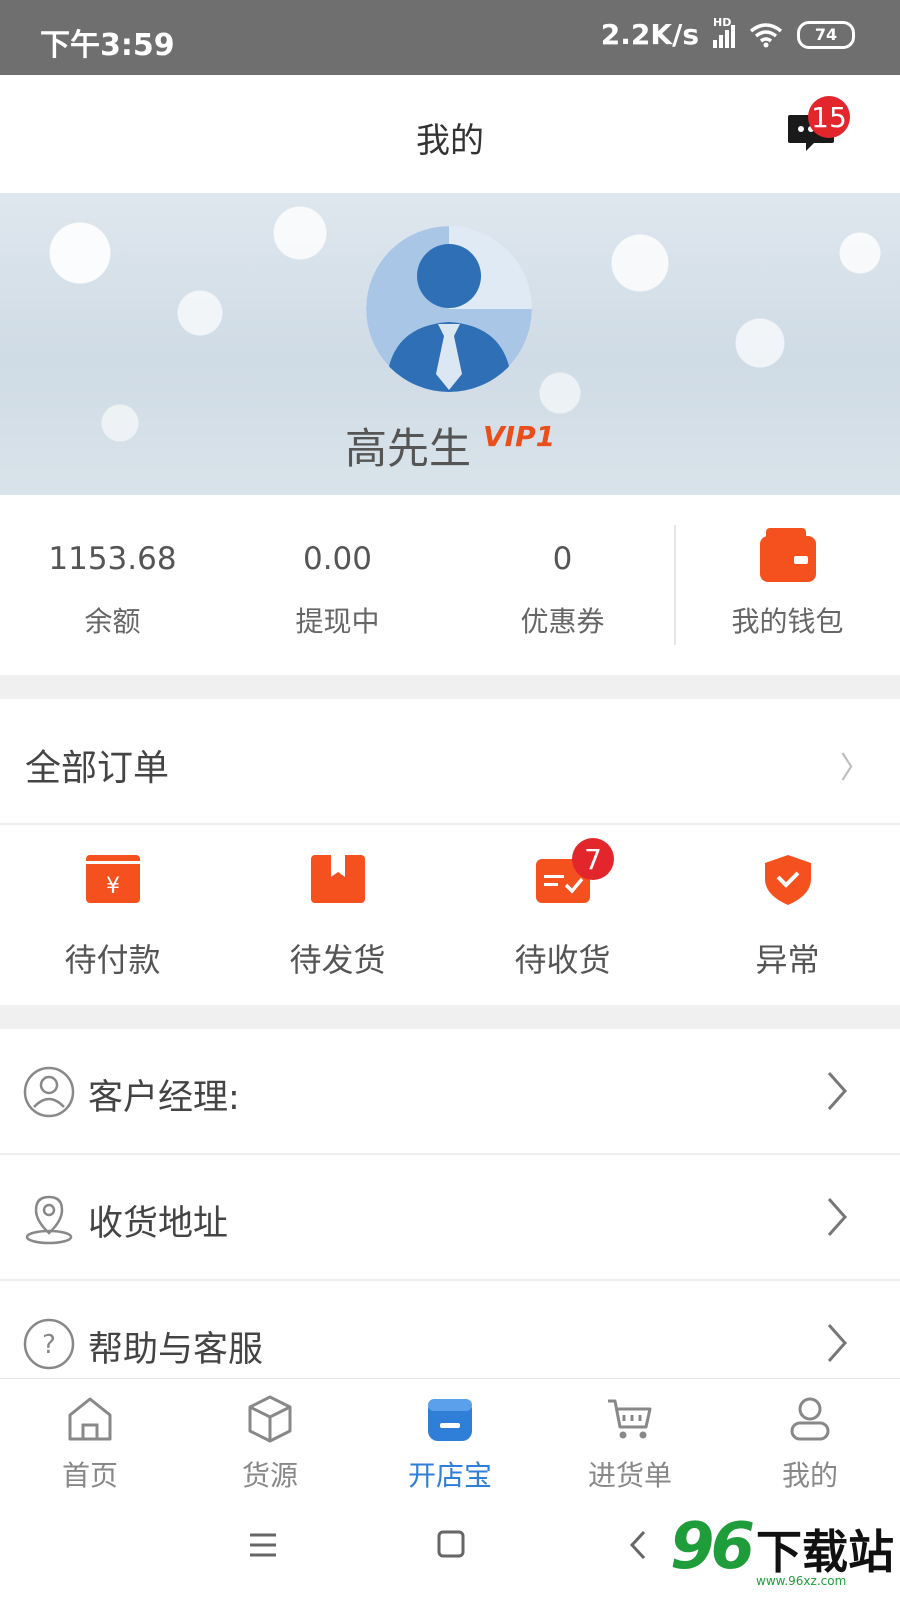 The image size is (900, 1600). What do you see at coordinates (158, 1224) in the screenshot?
I see `menu-label: 收货地址` at bounding box center [158, 1224].